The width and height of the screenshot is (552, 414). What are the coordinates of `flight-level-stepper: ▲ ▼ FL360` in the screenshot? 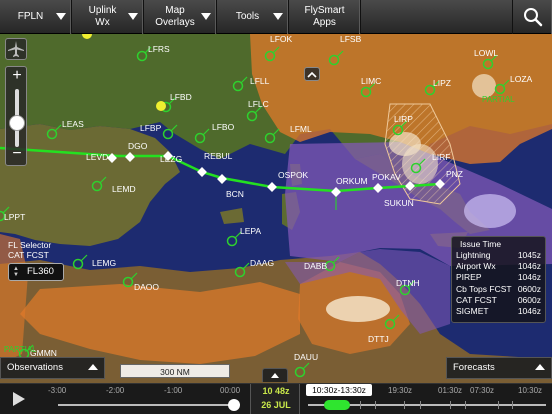 It's located at (36, 272).